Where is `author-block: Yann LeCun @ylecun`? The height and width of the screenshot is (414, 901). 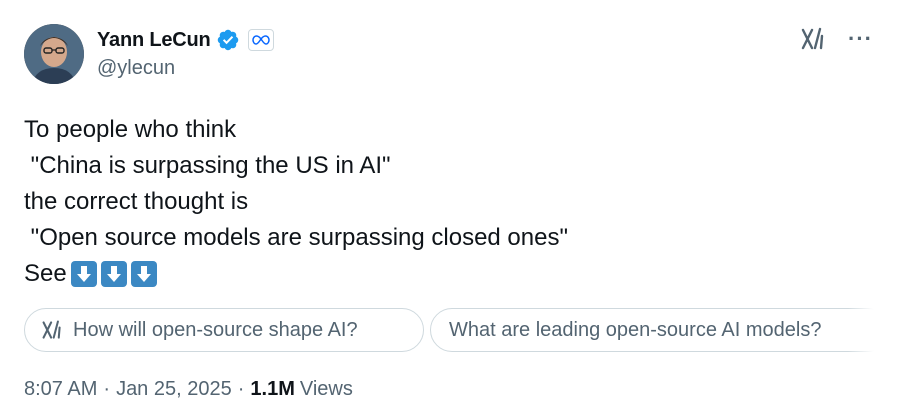 author-block: Yann LeCun @ylecun is located at coordinates (185, 53).